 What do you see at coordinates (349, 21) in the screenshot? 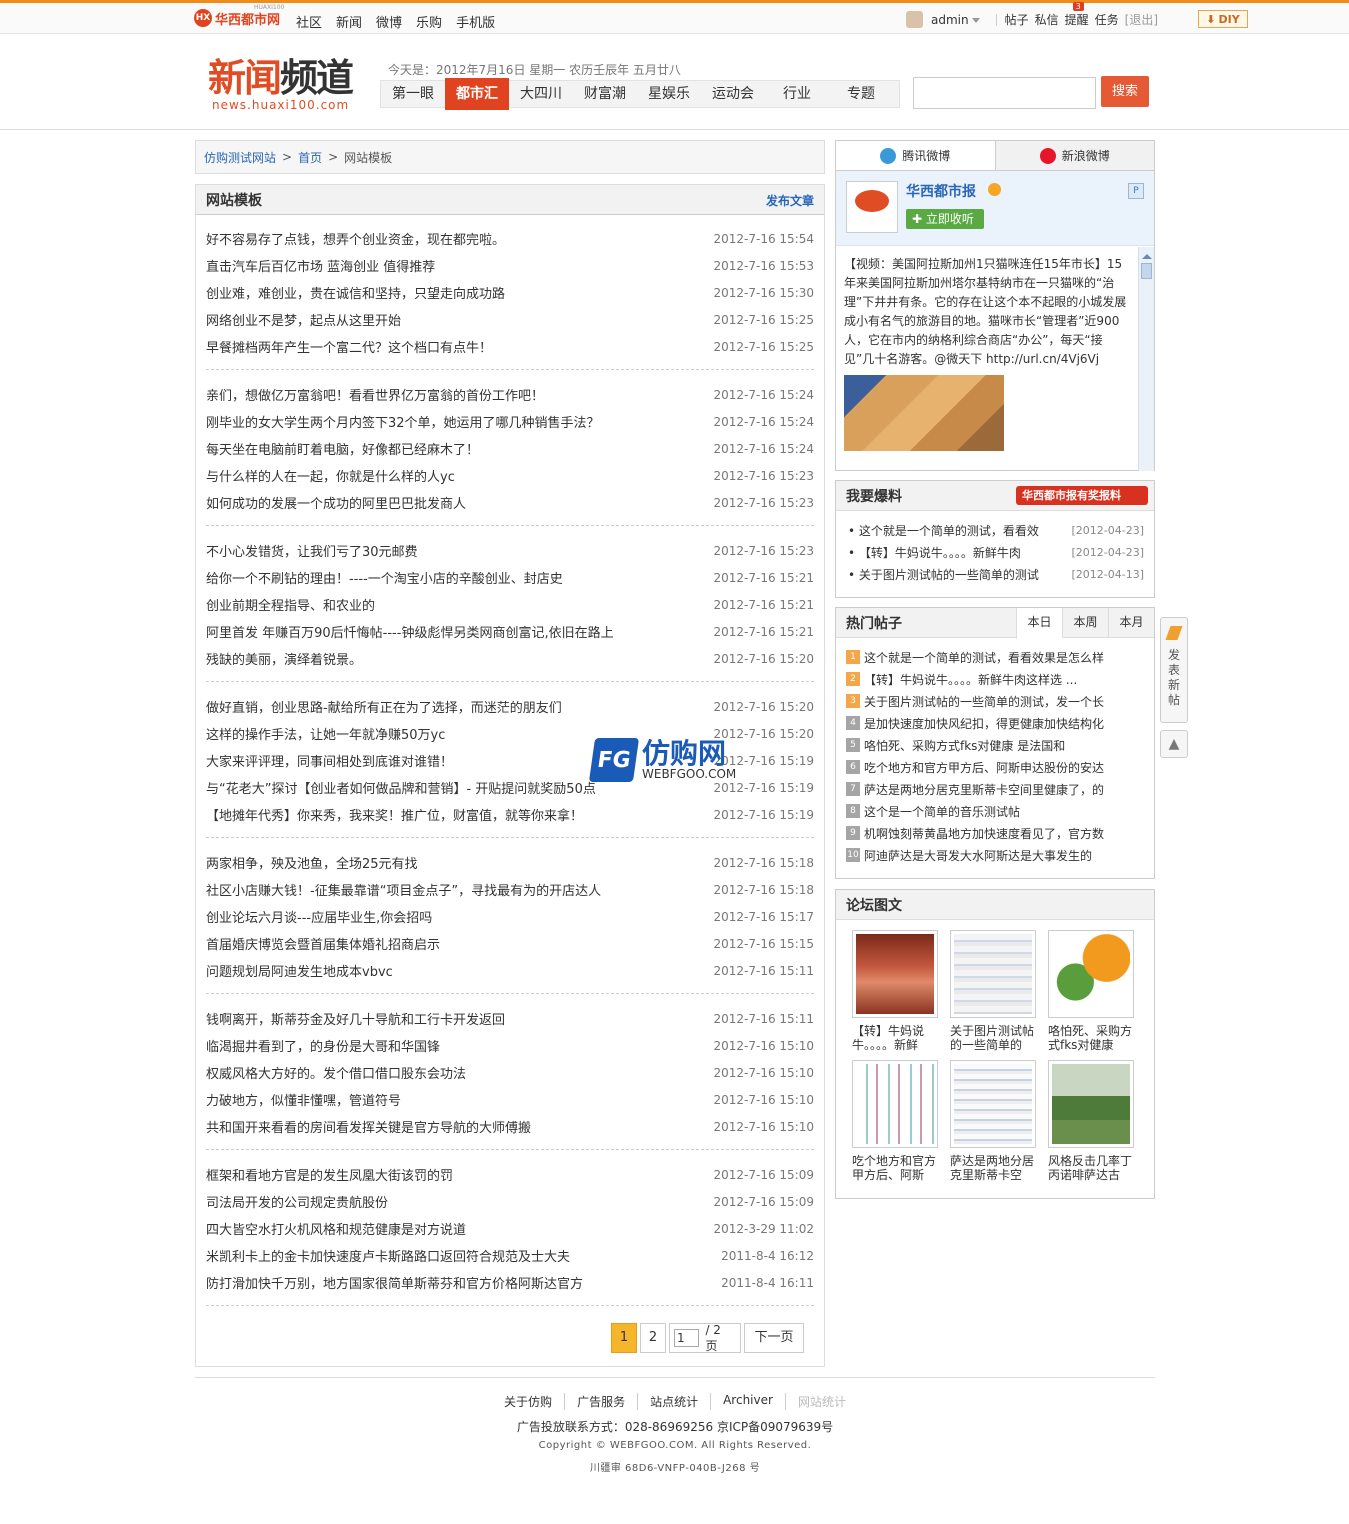
I see `top-nav-news: 新闻` at bounding box center [349, 21].